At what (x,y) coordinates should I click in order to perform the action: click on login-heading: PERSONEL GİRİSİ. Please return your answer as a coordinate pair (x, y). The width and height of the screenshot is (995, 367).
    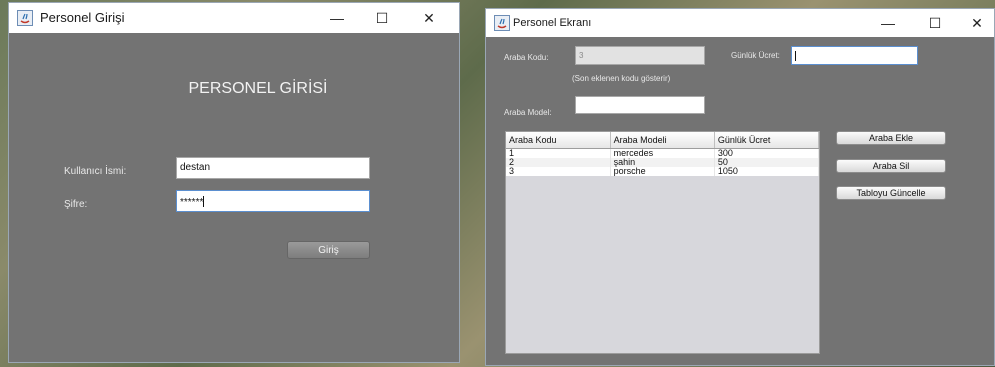
    Looking at the image, I should click on (258, 88).